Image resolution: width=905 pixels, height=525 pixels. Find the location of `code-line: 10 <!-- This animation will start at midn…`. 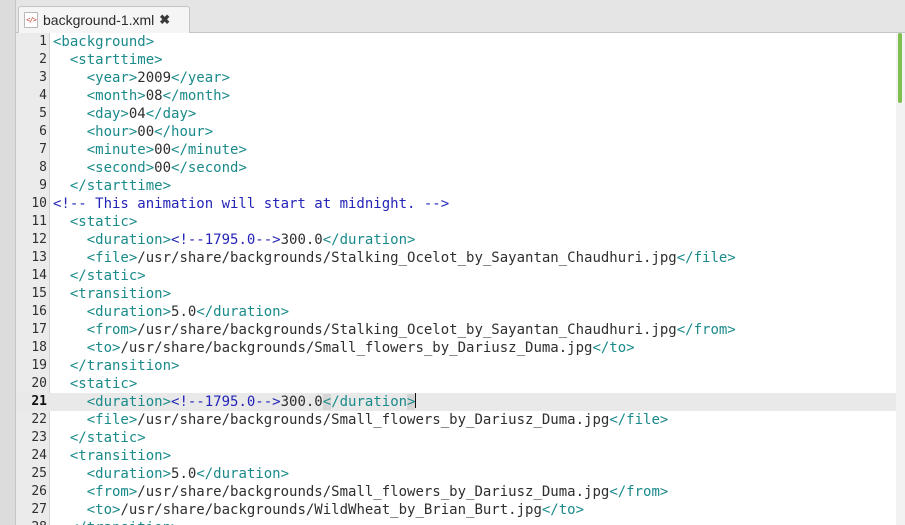

code-line: 10 <!-- This animation will start at midn… is located at coordinates (456, 204).